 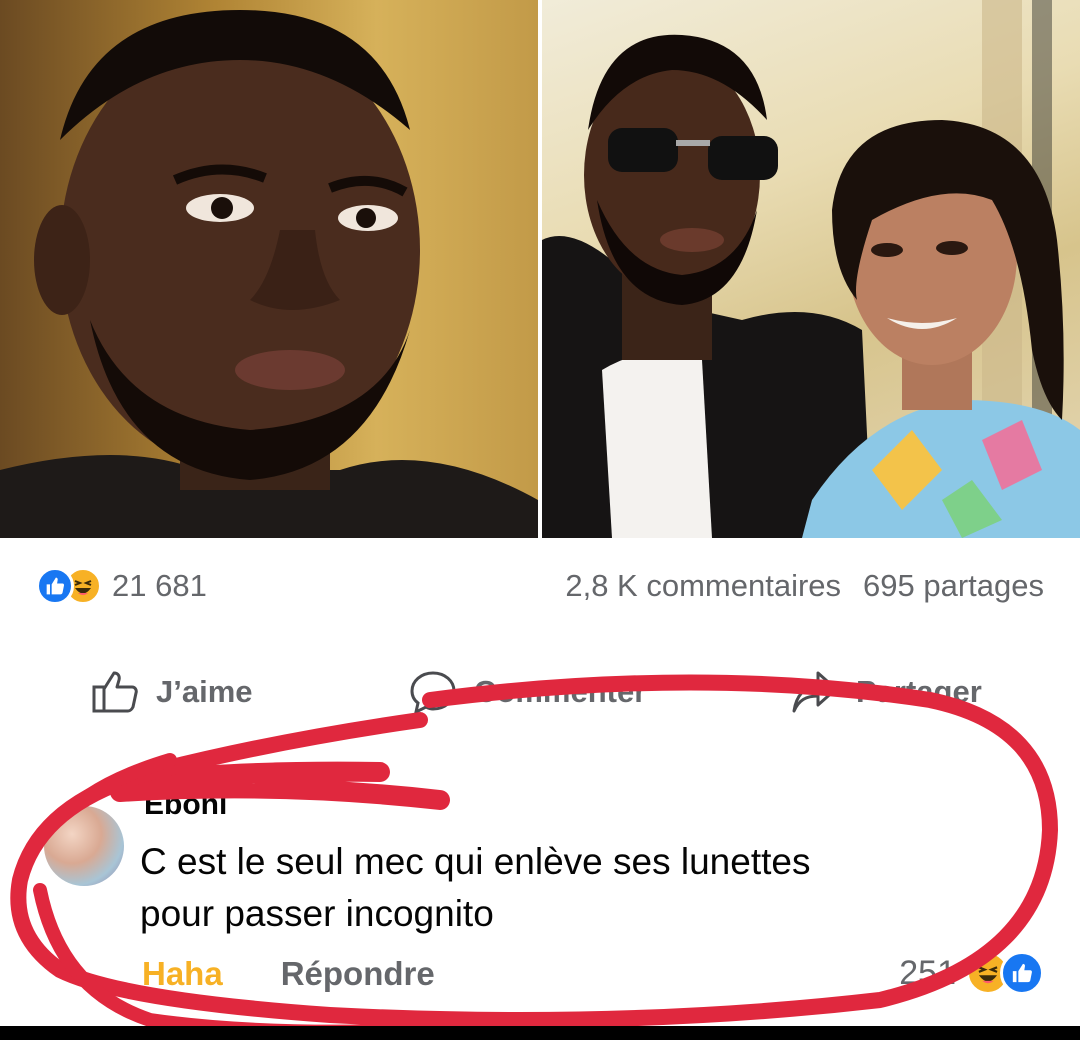 I want to click on stats-right: 2,8 K commentaires 695 partages, so click(x=804, y=586).